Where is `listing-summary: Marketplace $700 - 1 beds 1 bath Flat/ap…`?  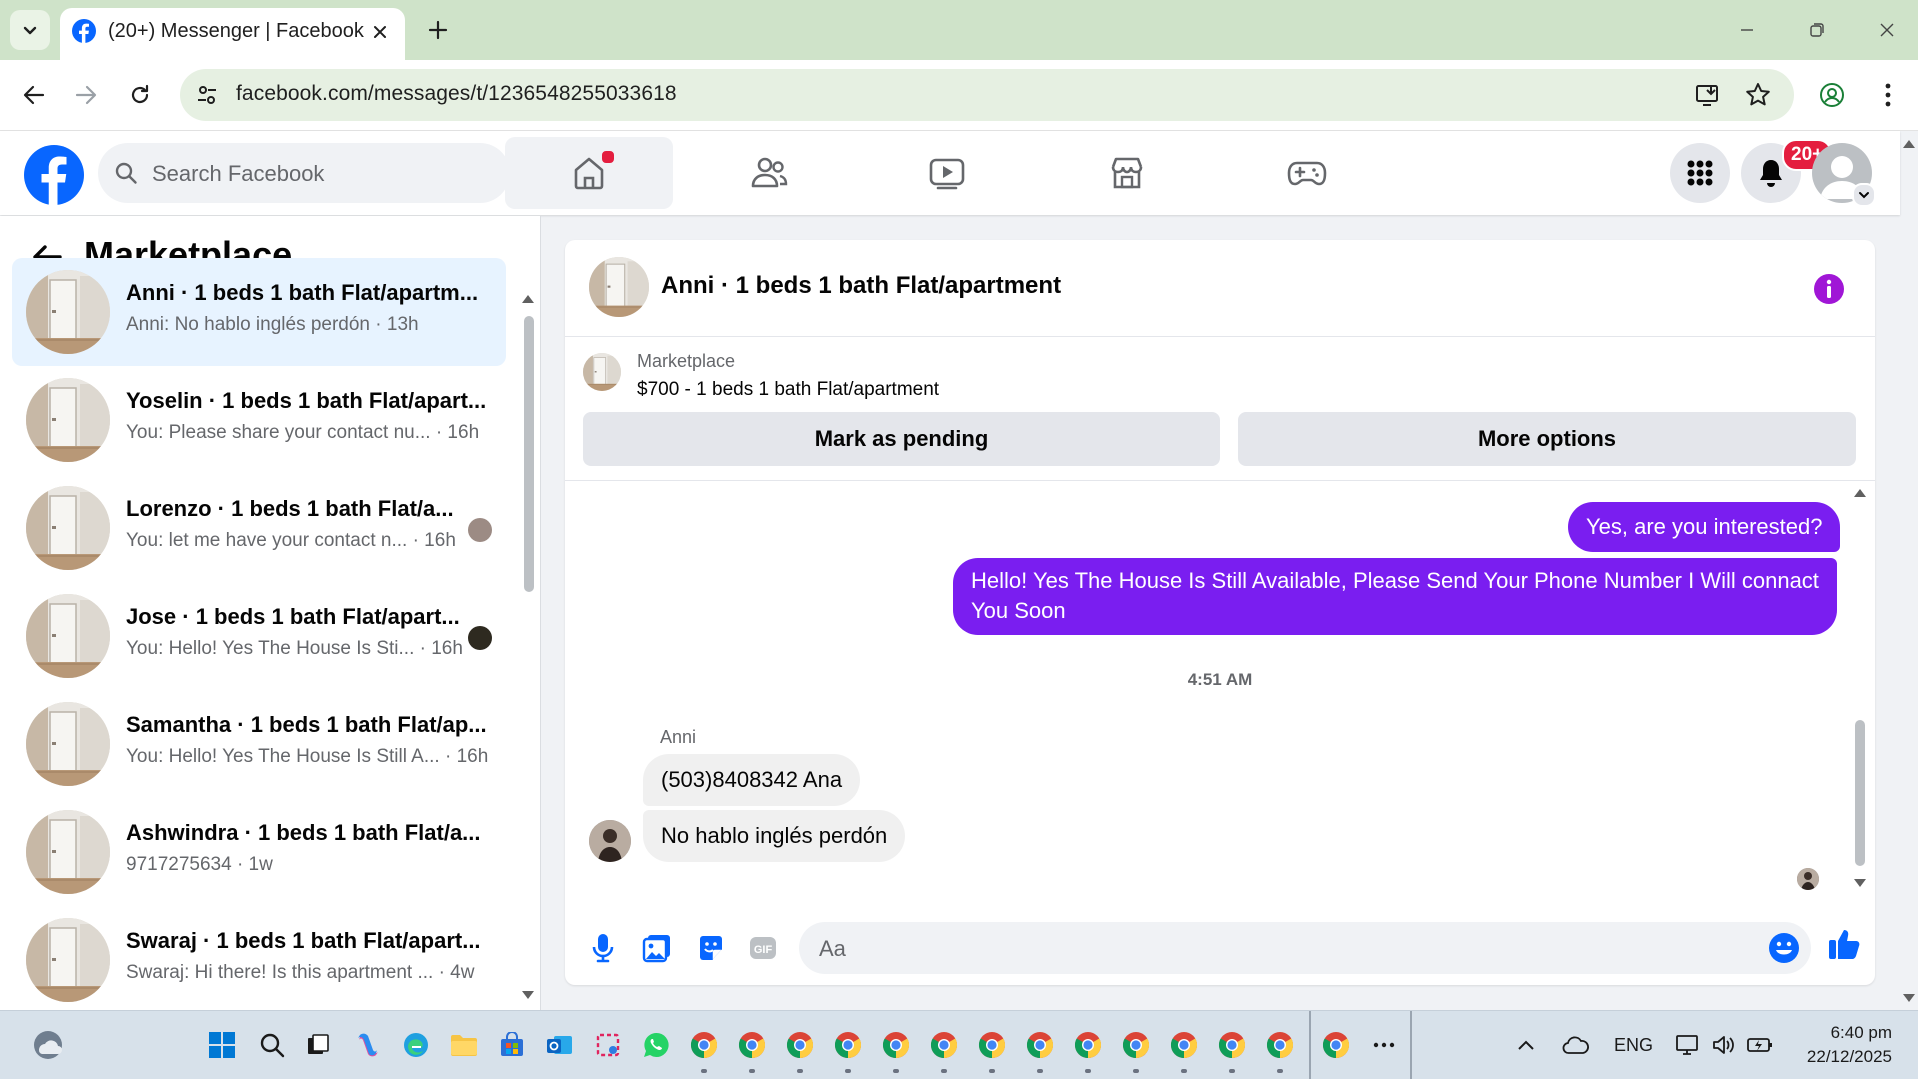
listing-summary: Marketplace $700 - 1 beds 1 bath Flat/ap… is located at coordinates (1220, 379).